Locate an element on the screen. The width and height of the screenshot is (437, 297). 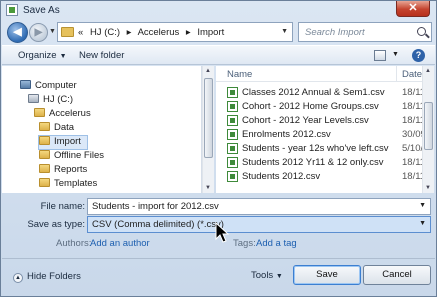
organize-button: Organize ▼ is located at coordinates (42, 55).